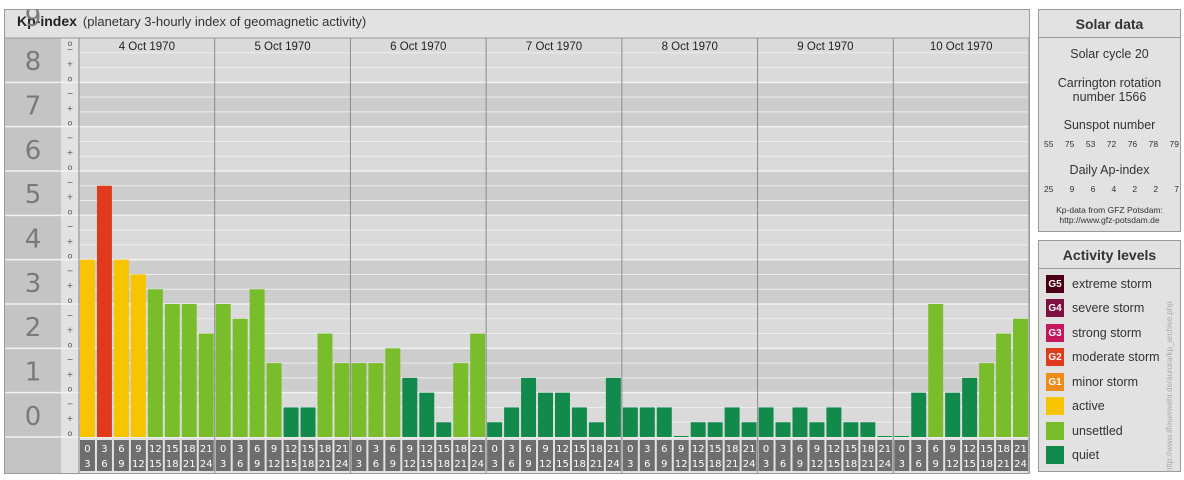 Image resolution: width=1184 pixels, height=480 pixels. I want to click on ap-value: 7, so click(1176, 189).